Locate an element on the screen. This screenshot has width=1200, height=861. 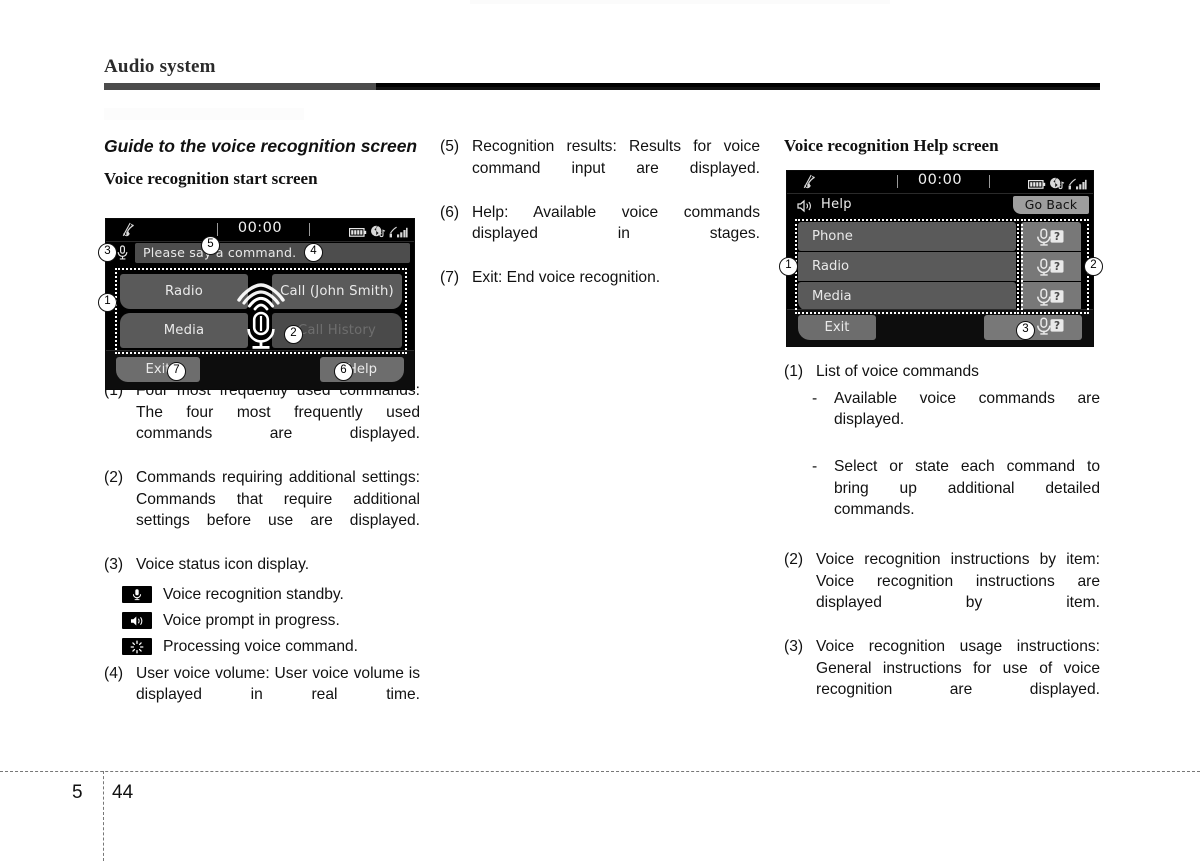
command-tile-call: Call (John Smith) is located at coordinates (337, 291).